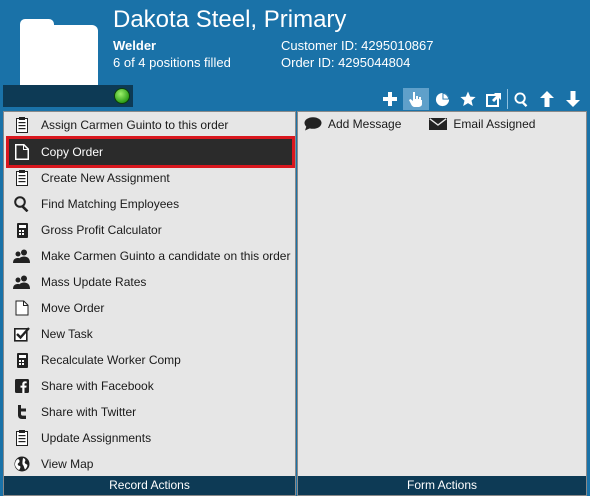 This screenshot has width=590, height=496. I want to click on arrow-down-icon, so click(573, 99).